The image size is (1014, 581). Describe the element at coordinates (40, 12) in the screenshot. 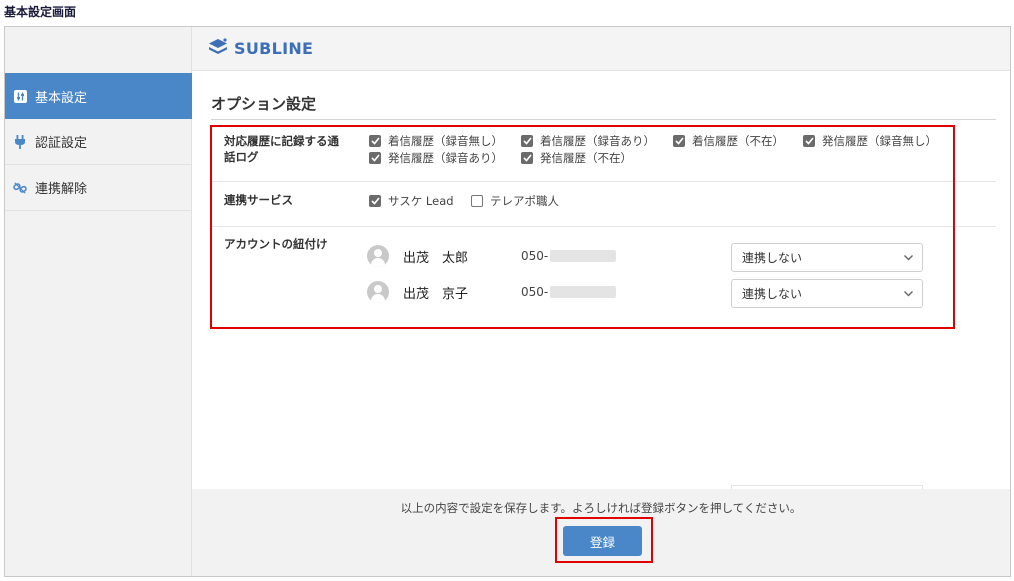

I see `page-caption: 基本設定画面` at that location.